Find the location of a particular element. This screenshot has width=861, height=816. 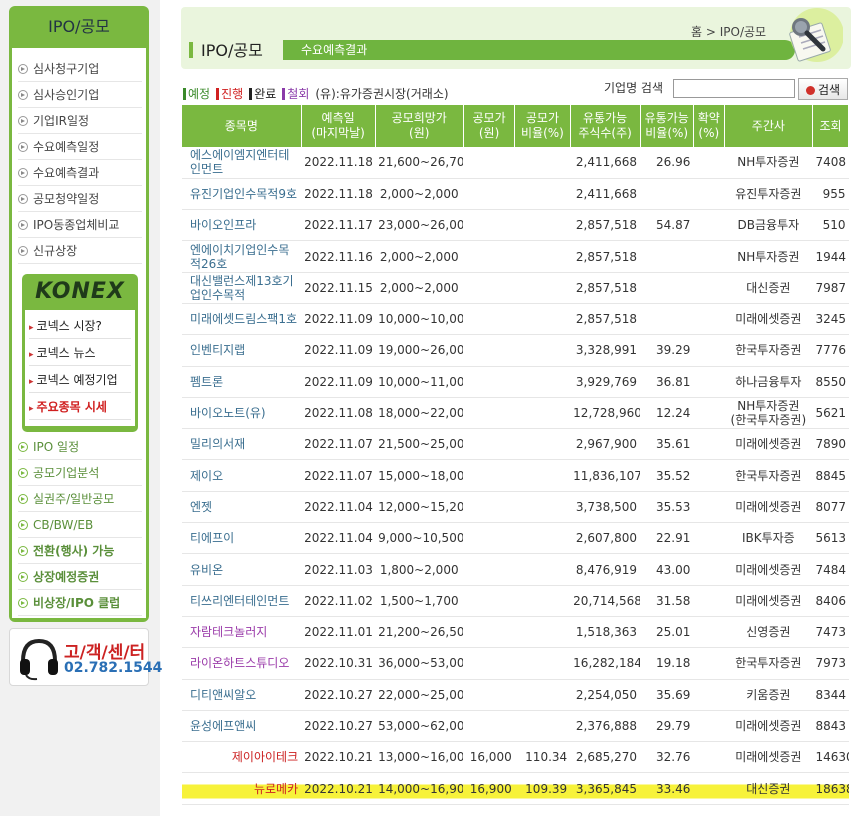

cell-name: 밀리의서재 is located at coordinates (242, 444).